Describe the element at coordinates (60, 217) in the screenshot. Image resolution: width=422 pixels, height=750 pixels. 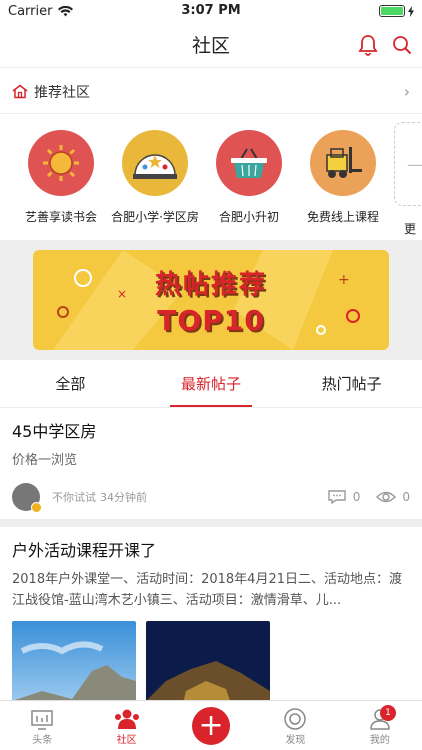
I see `community-name: 艺善享读书会` at that location.